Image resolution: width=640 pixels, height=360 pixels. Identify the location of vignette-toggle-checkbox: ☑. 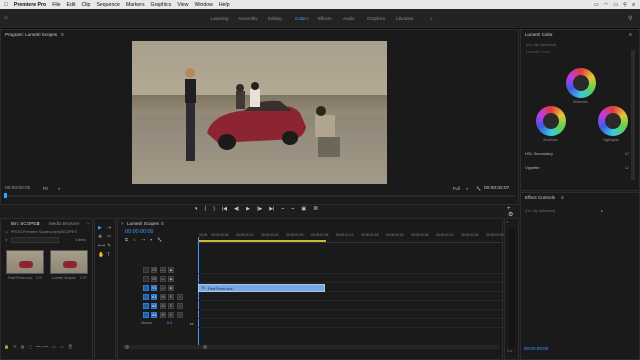
(627, 167).